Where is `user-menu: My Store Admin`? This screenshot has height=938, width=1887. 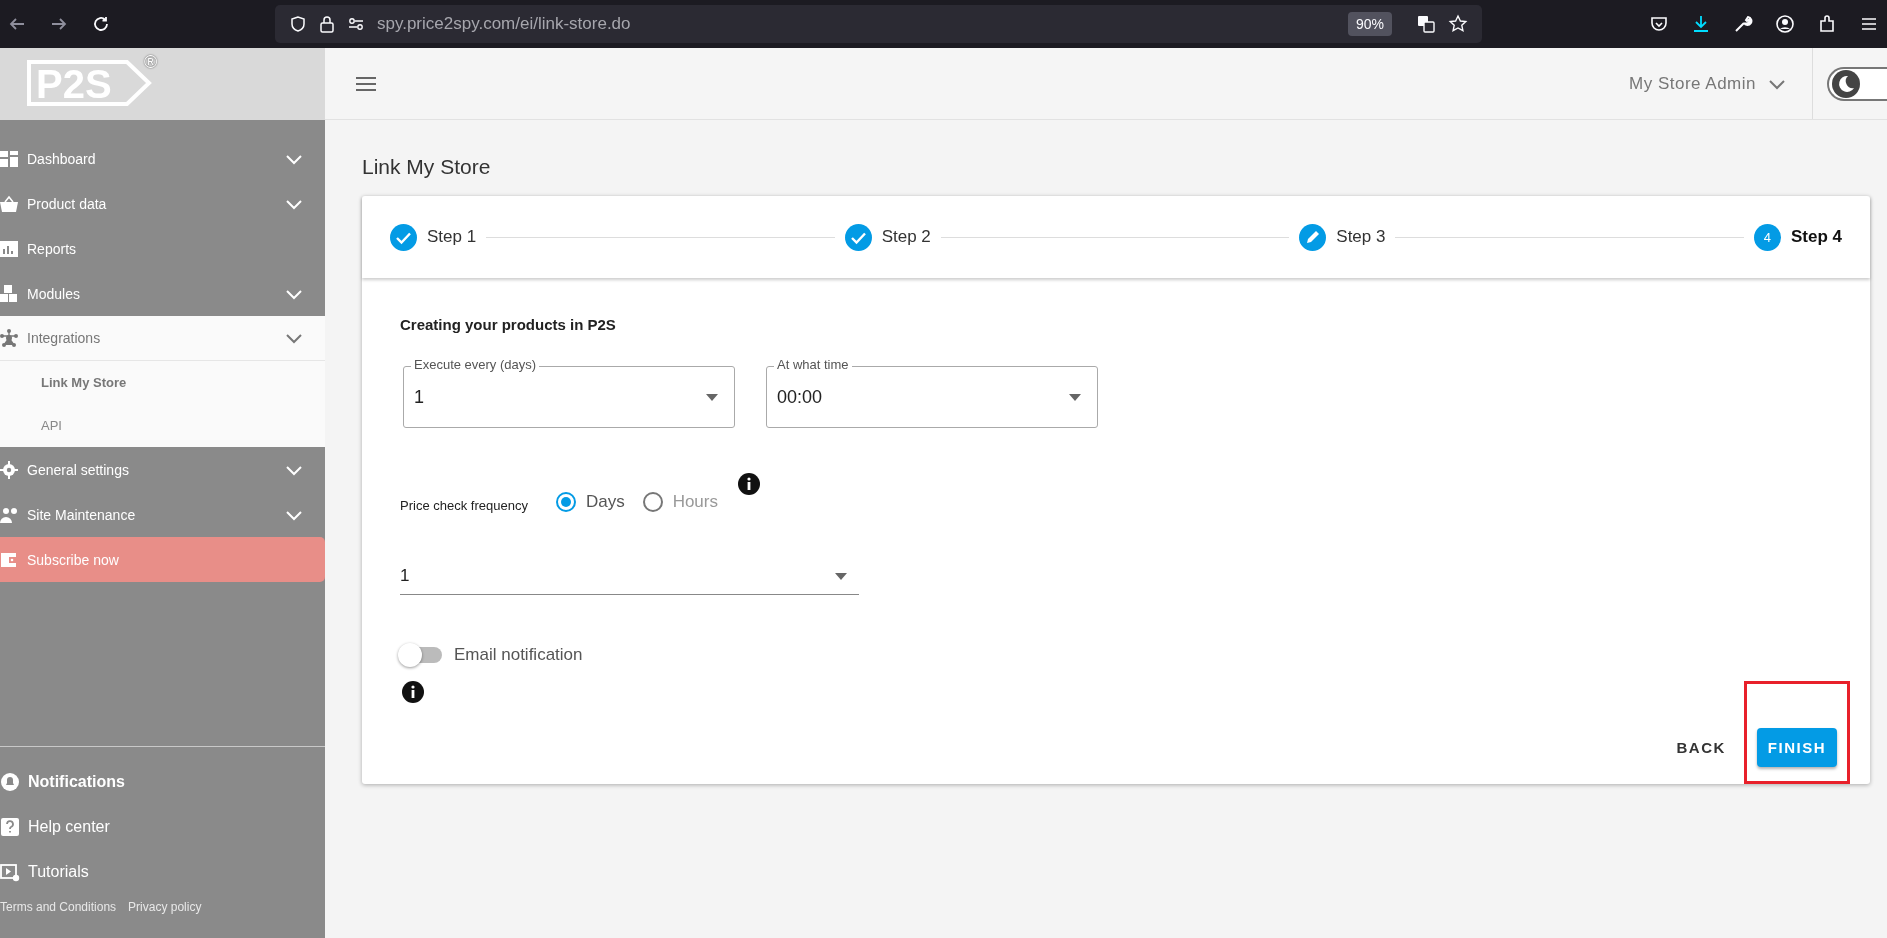 user-menu: My Store Admin is located at coordinates (1720, 83).